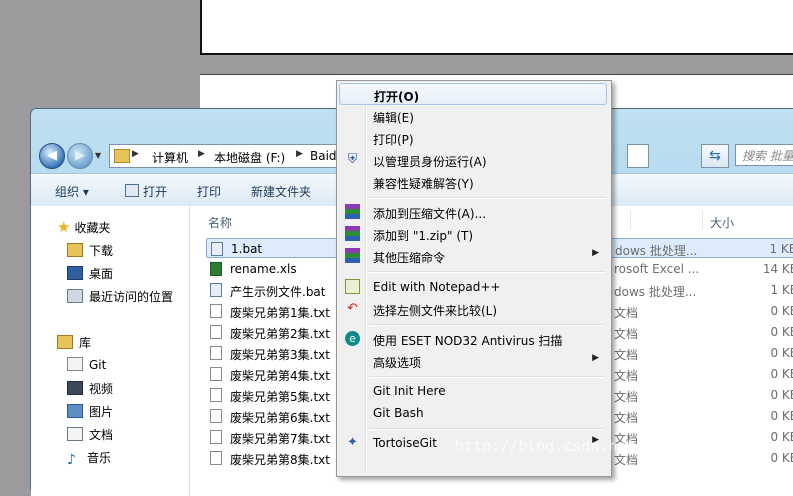  I want to click on sidebar-item-recent: 最近访问的位置, so click(120, 296).